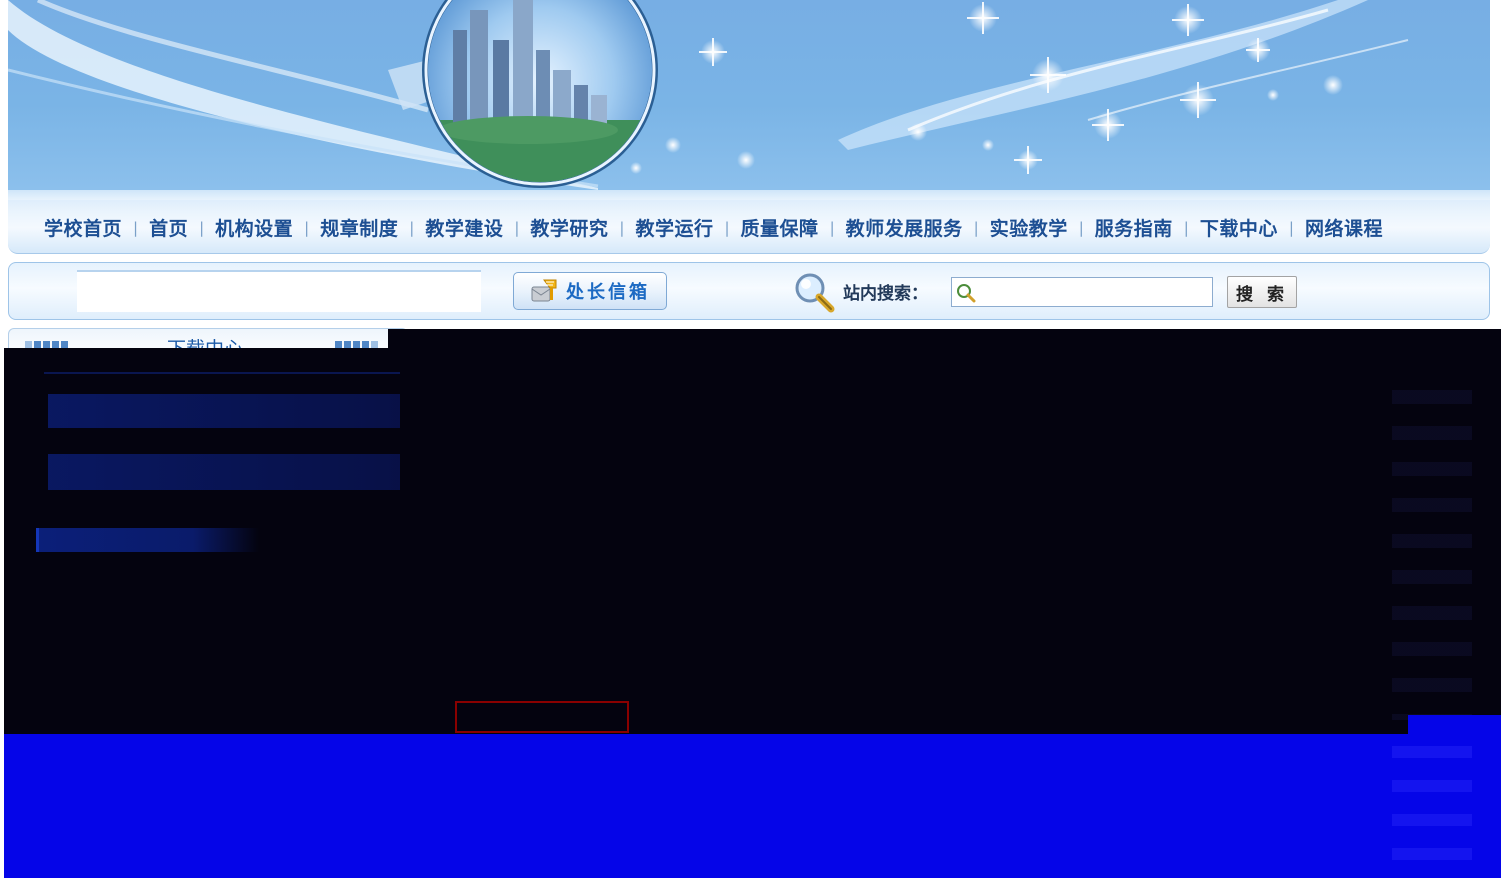 This screenshot has height=878, width=1501. What do you see at coordinates (83, 227) in the screenshot?
I see `nav-item-school-home: 学校首页` at bounding box center [83, 227].